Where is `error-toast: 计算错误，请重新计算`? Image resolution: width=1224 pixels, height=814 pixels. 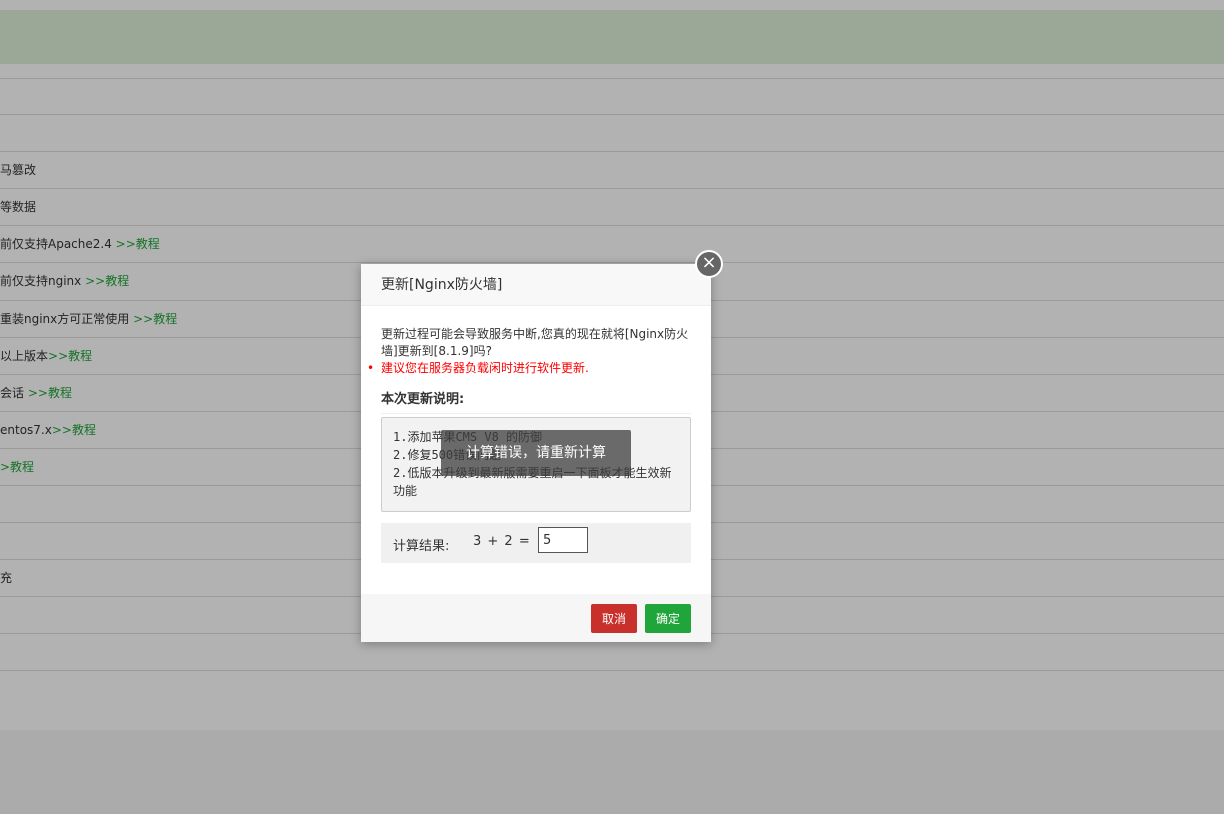 error-toast: 计算错误，请重新计算 is located at coordinates (536, 453).